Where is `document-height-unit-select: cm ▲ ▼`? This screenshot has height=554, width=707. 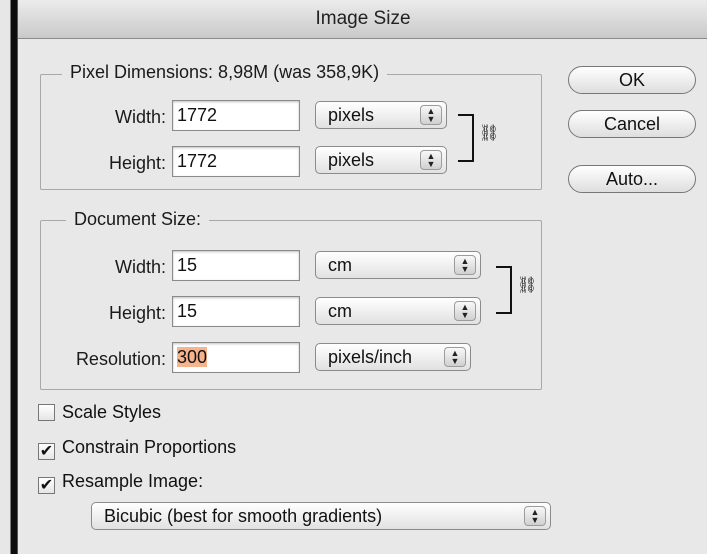
document-height-unit-select: cm ▲ ▼ is located at coordinates (398, 311).